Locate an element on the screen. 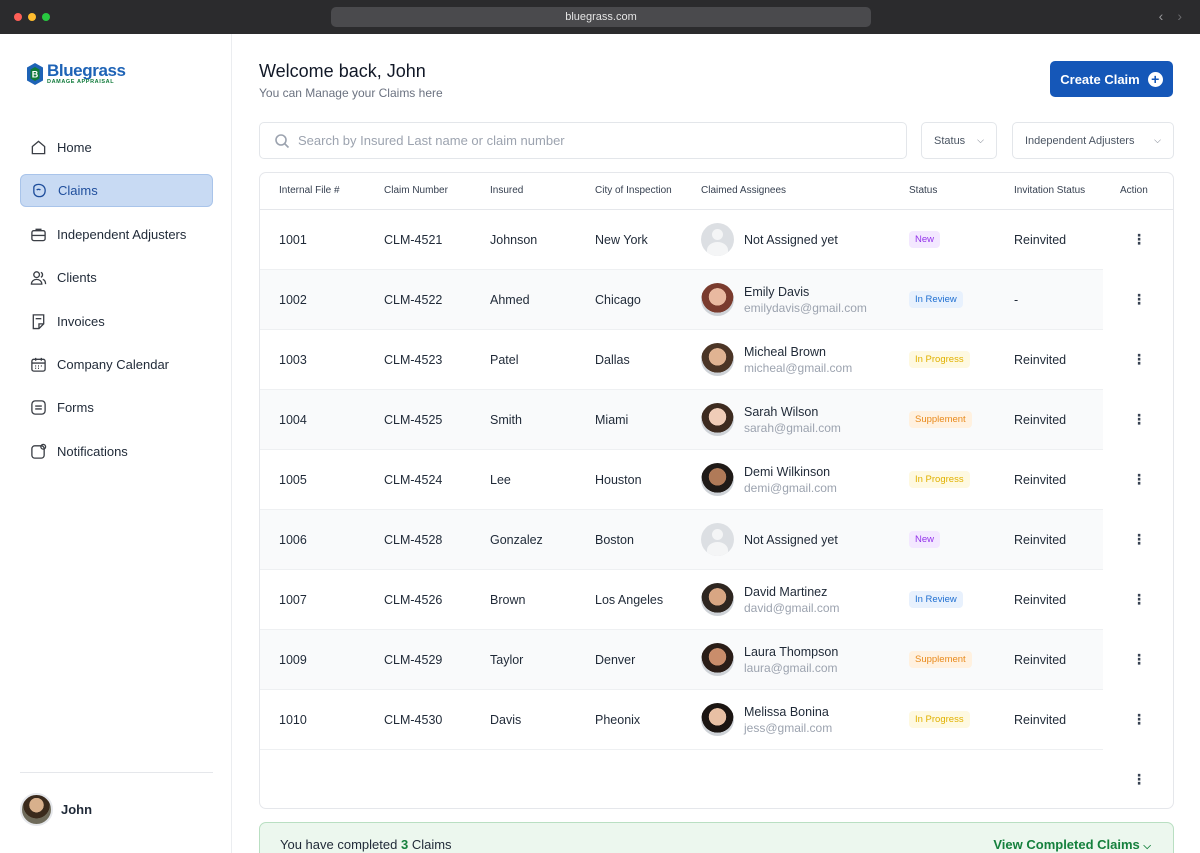  adjusters-filter-dropdown: Independent Adjusters ⌵ is located at coordinates (1093, 140).